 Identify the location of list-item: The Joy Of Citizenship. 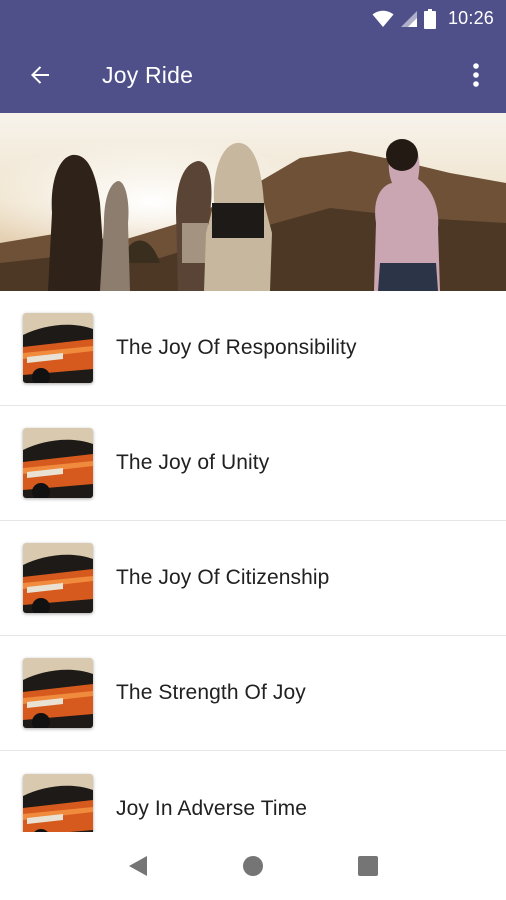
(253, 578).